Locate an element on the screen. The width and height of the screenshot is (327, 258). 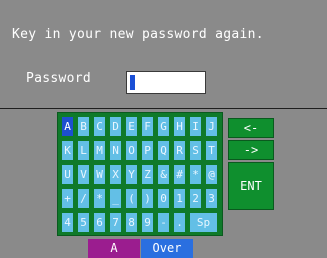
key-char: 1 is located at coordinates (179, 198).